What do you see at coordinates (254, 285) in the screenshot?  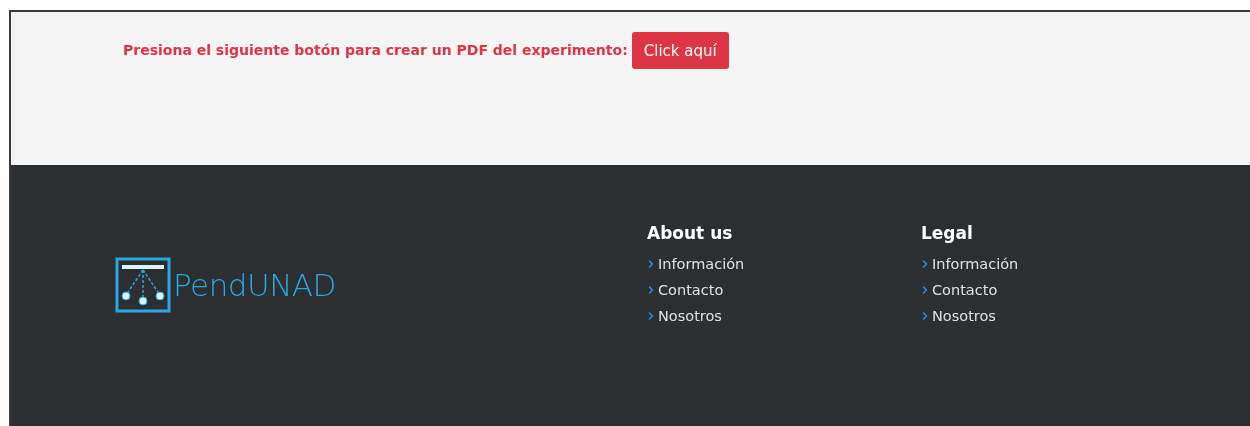 I see `logo-text: PendUNAD` at bounding box center [254, 285].